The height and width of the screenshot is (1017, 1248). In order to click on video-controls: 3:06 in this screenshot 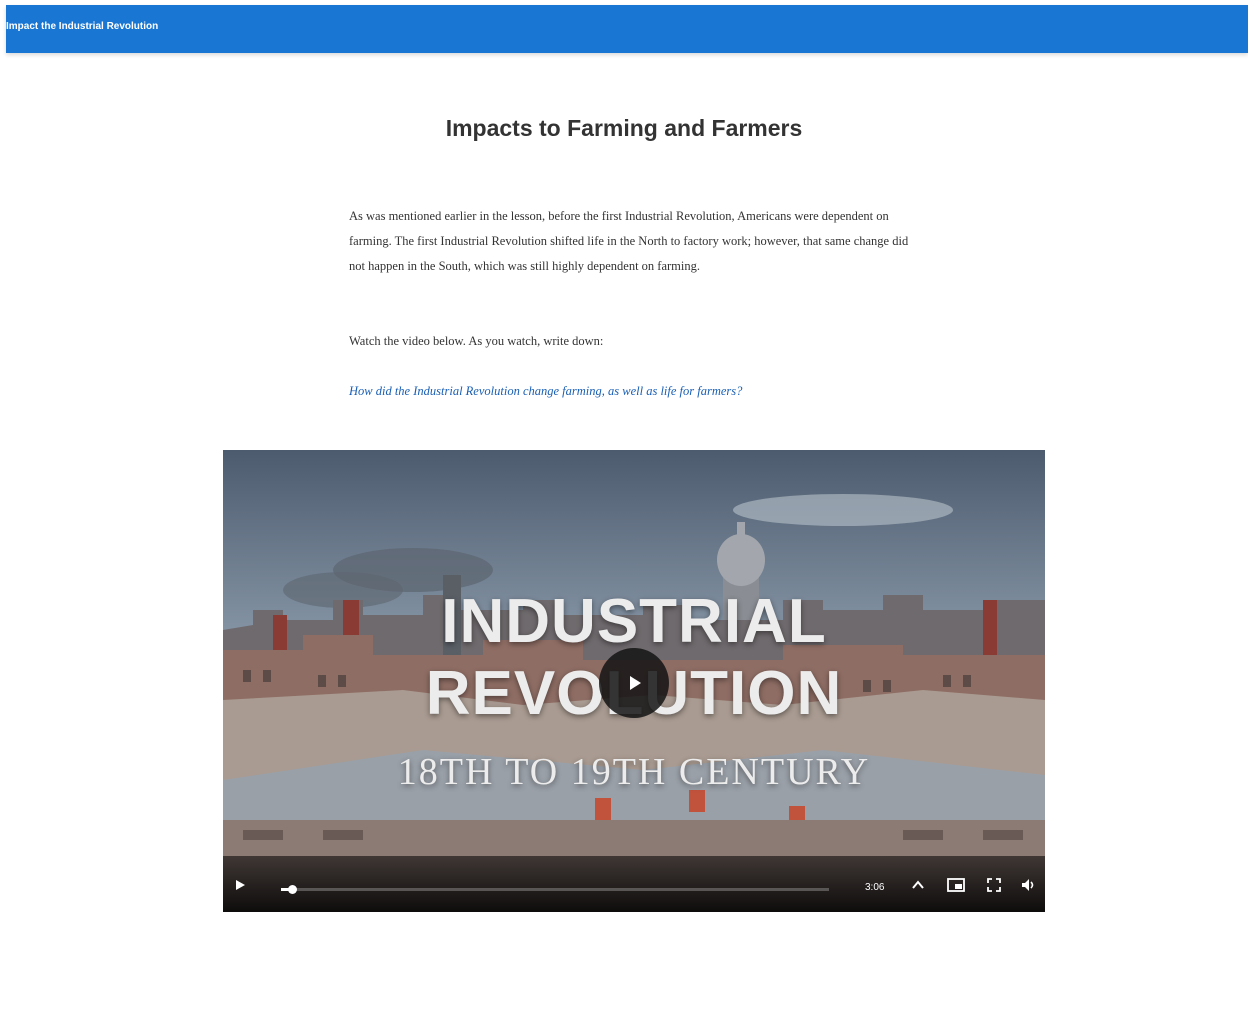, I will do `click(634, 884)`.